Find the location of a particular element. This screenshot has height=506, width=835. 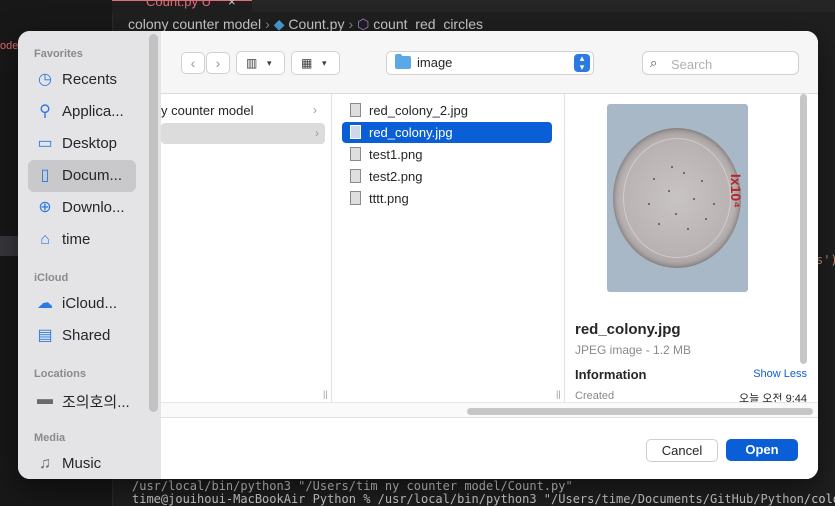

dialog-toolbar: ‹ › ▥ ▾ ▦ ▾ image ▴ ▾ ⌕ is located at coordinates (489, 62).